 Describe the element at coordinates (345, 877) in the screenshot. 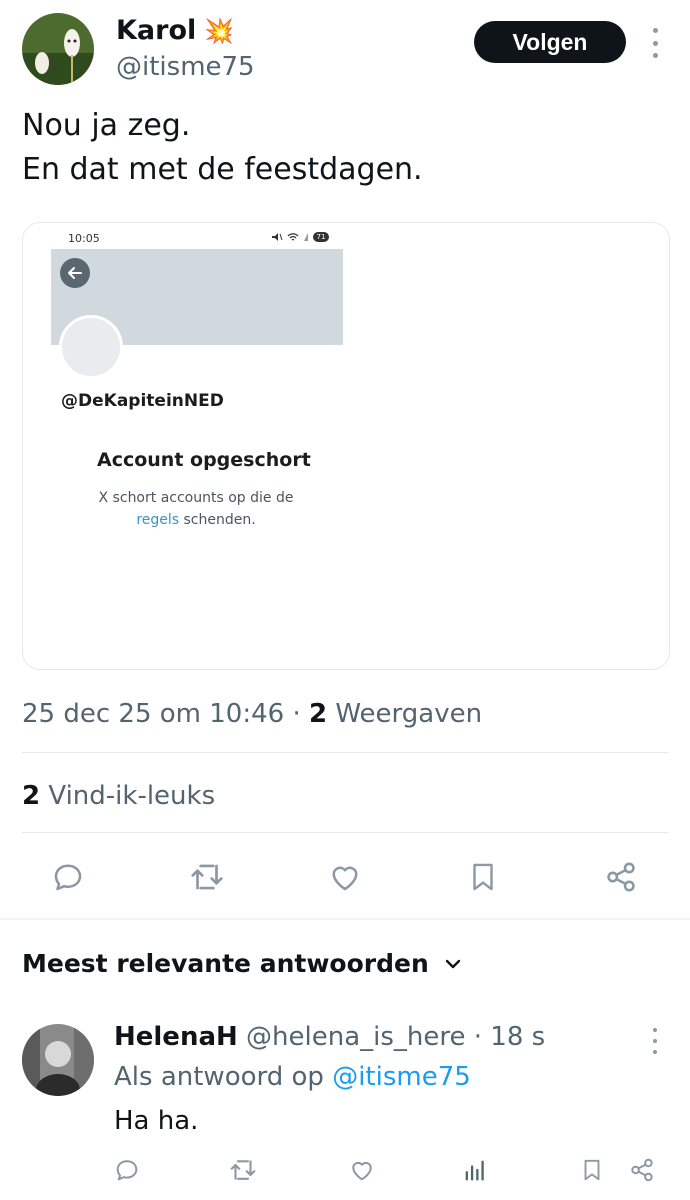

I see `like-icon` at that location.